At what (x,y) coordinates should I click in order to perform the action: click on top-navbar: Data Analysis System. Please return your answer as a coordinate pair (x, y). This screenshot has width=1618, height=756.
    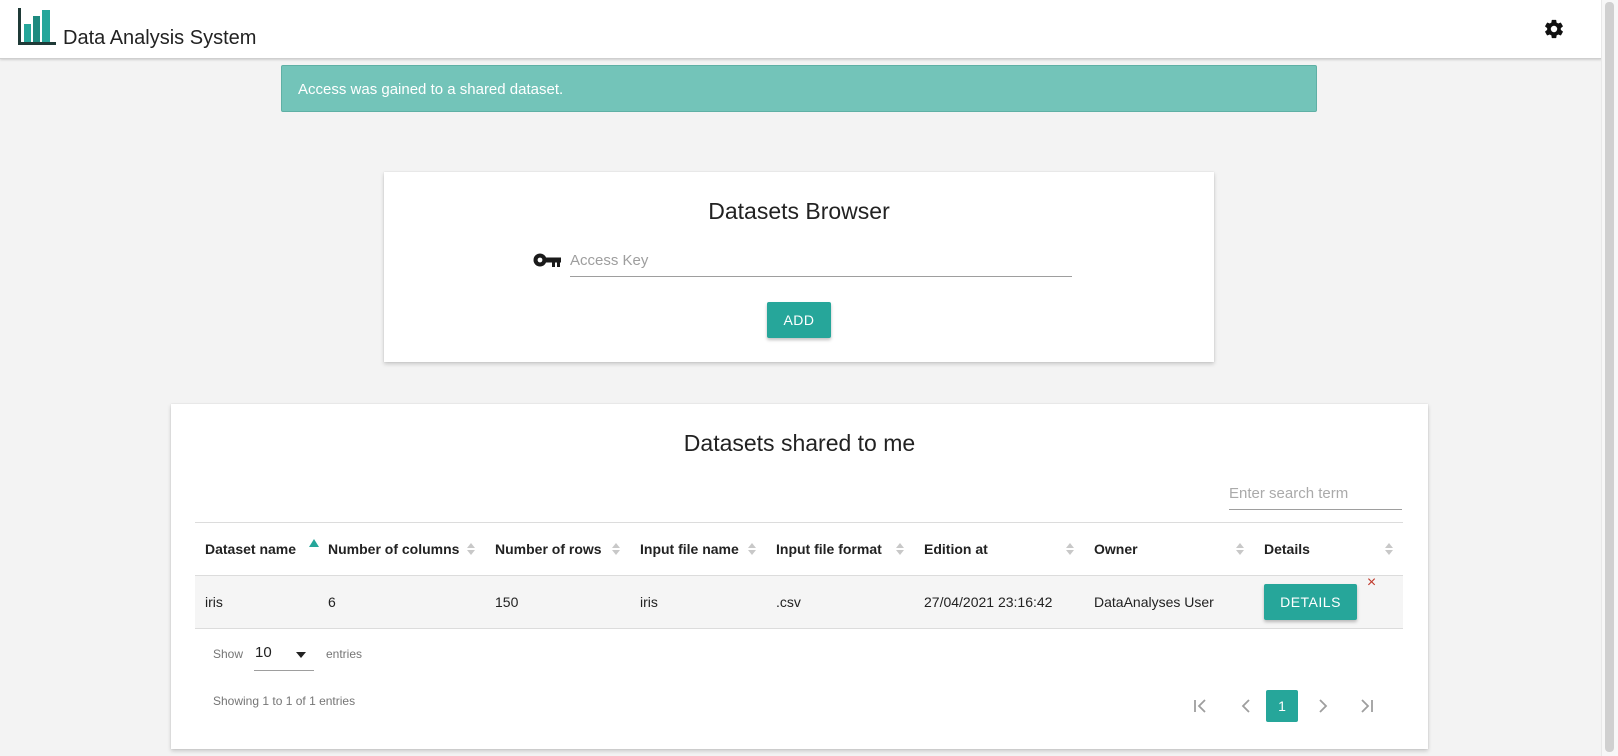
    Looking at the image, I should click on (801, 29).